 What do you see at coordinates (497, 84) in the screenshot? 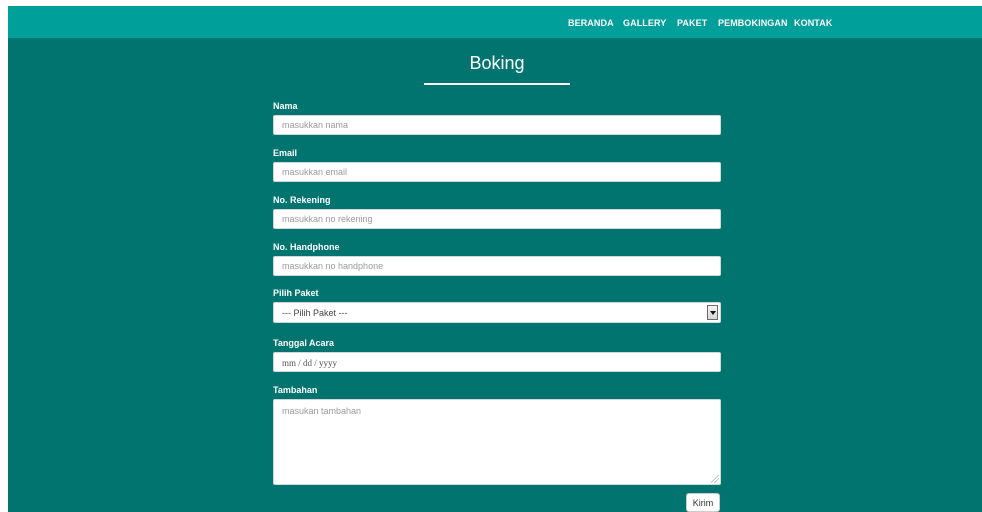
I see `title-underline` at bounding box center [497, 84].